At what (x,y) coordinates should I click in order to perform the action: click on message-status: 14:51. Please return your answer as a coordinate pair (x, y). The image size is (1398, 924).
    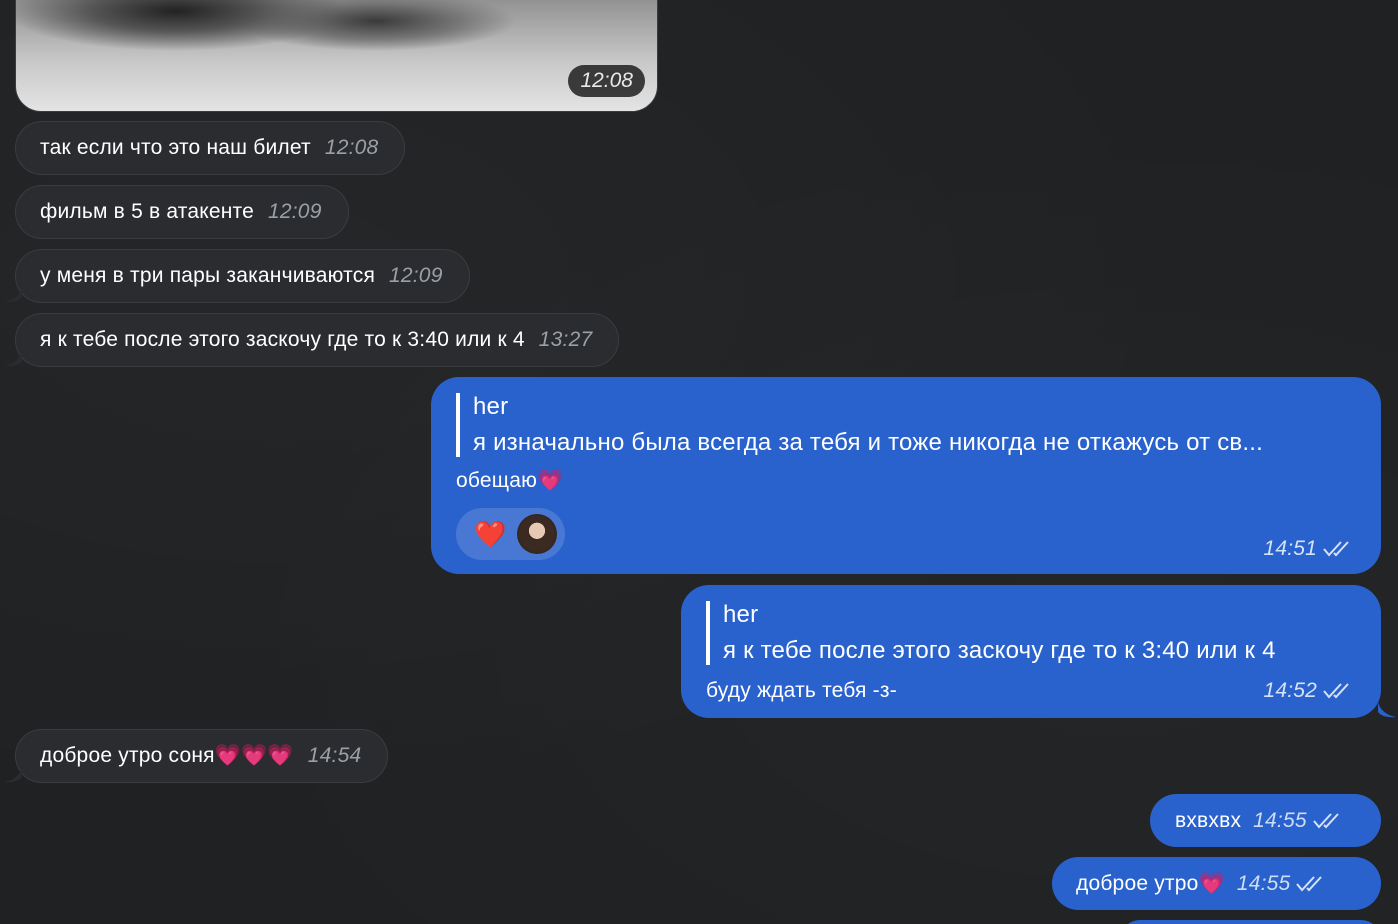
    Looking at the image, I should click on (1308, 549).